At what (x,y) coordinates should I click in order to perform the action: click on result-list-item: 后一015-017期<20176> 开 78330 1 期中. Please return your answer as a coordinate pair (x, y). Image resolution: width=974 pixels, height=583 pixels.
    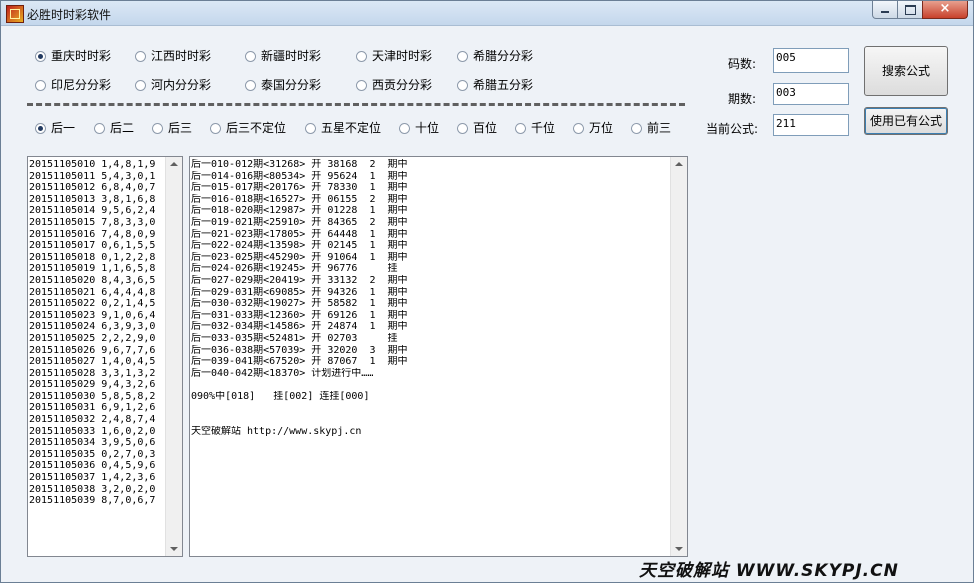
    Looking at the image, I should click on (430, 188).